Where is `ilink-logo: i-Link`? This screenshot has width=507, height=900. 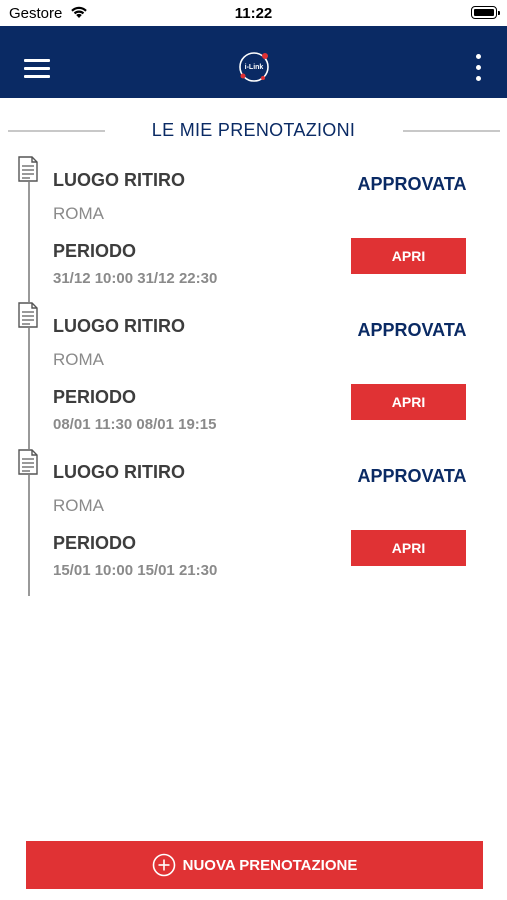 ilink-logo: i-Link is located at coordinates (254, 67).